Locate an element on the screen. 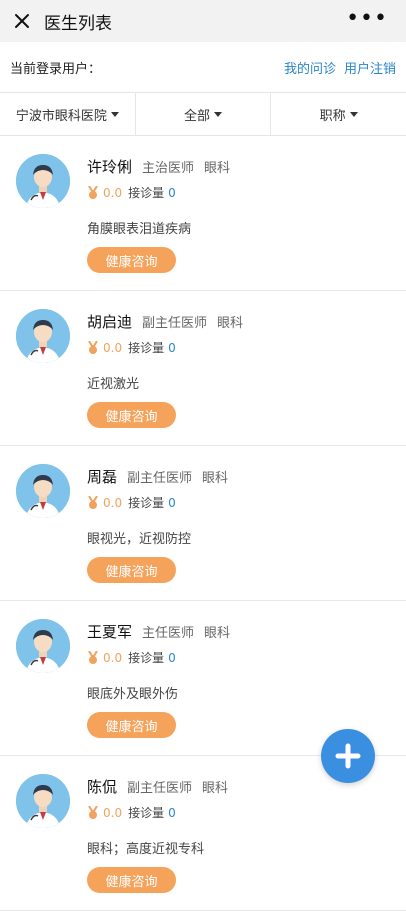 This screenshot has height=911, width=406. doctor-header: 胡启迪 副主任医师 眼科 is located at coordinates (165, 321).